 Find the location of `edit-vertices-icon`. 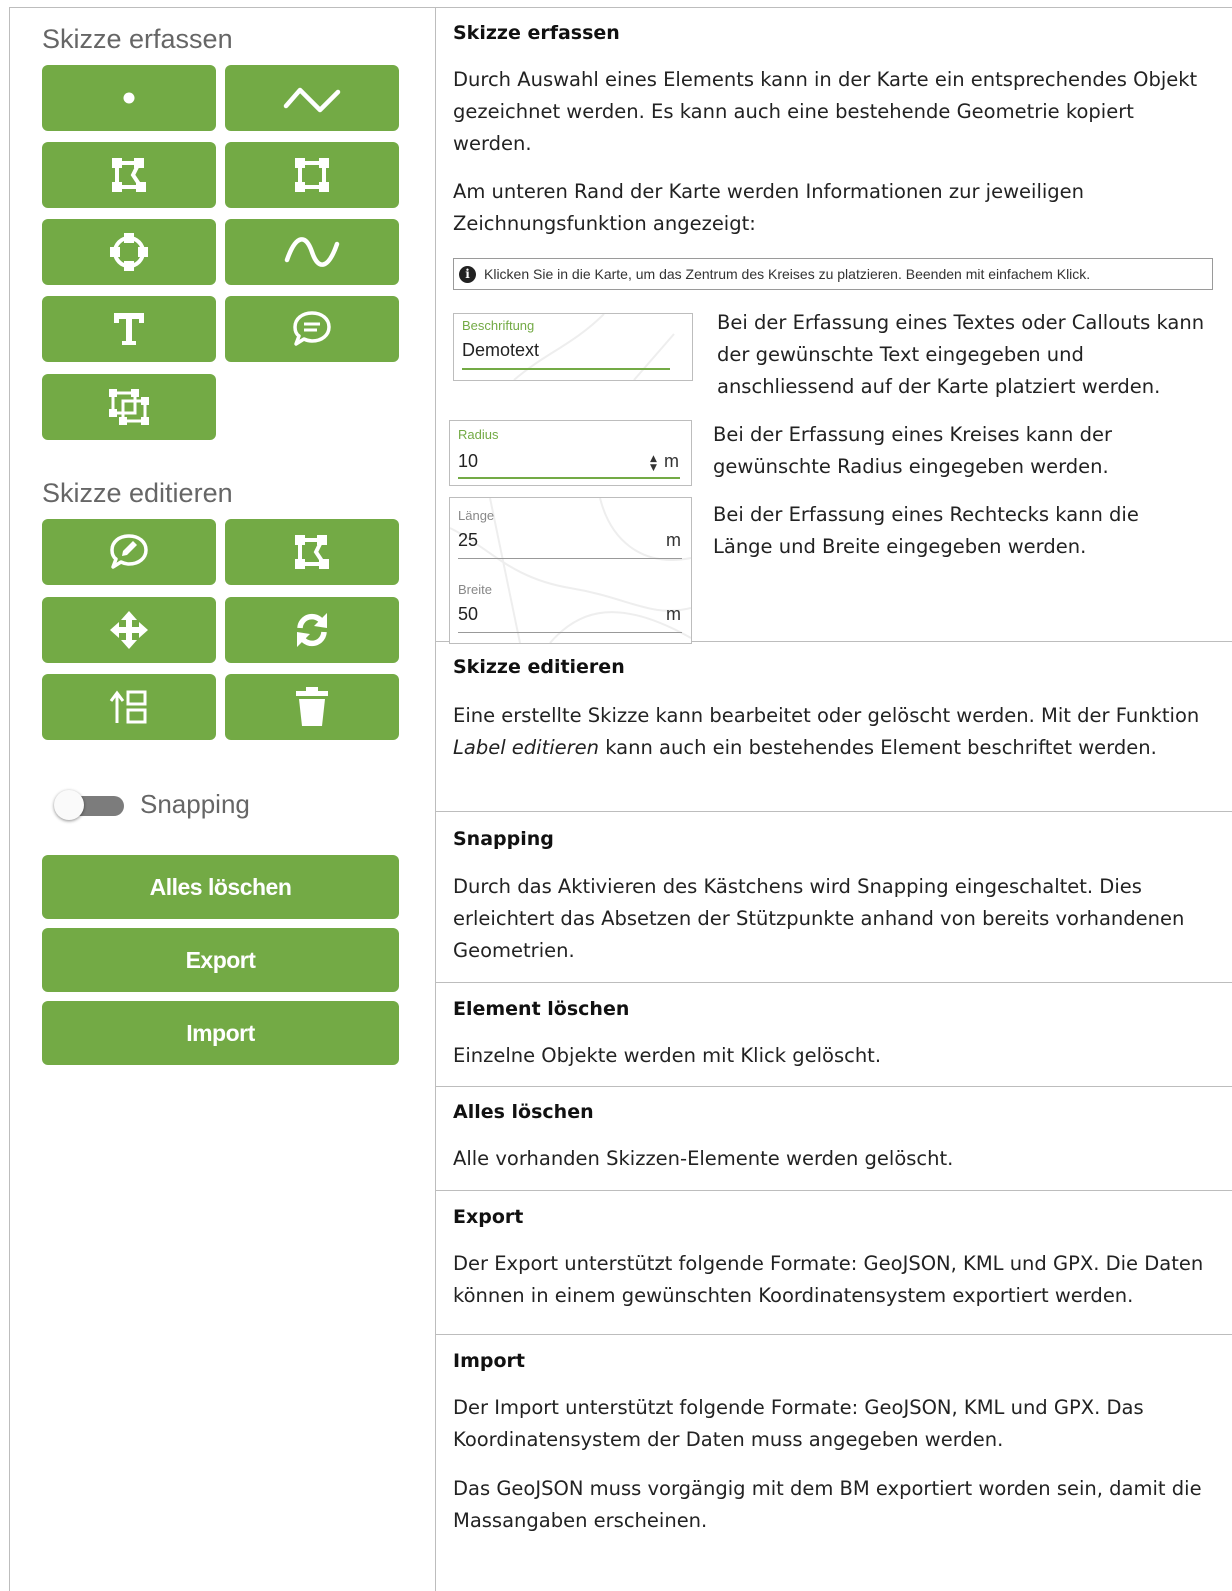

edit-vertices-icon is located at coordinates (312, 552).